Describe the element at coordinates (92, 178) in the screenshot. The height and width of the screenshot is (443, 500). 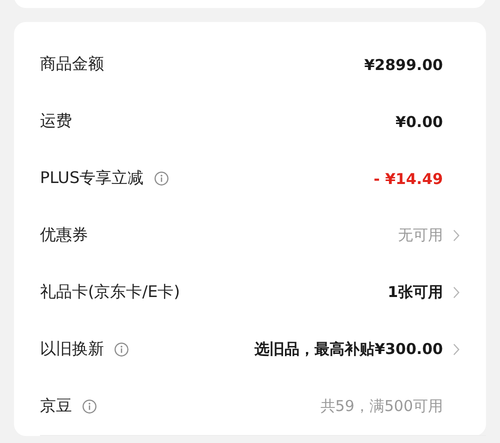
I see `row-label: PLUS专享立减` at that location.